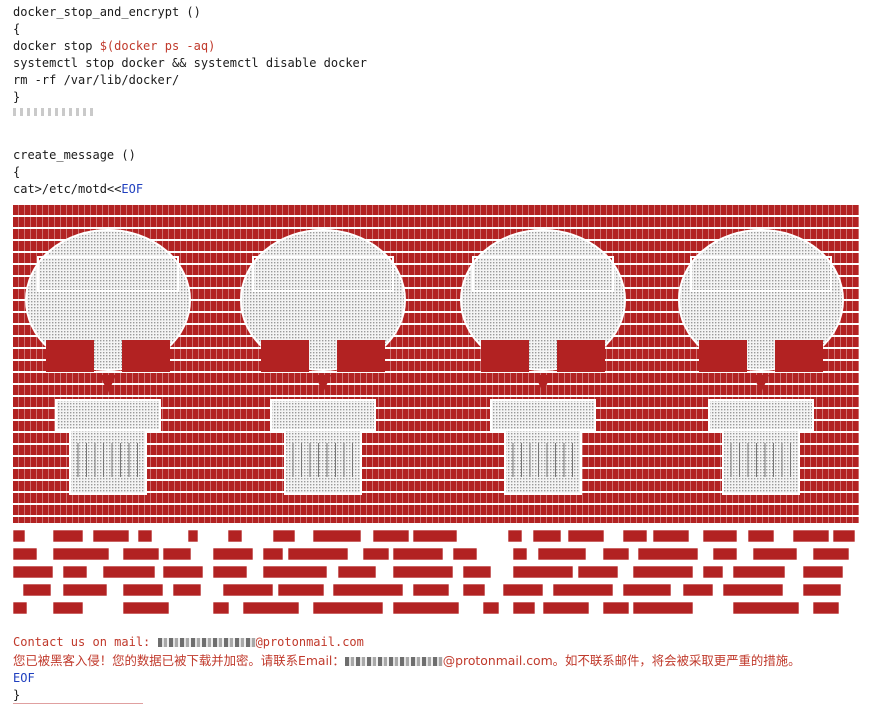 The height and width of the screenshot is (709, 871). I want to click on create-message-brace: {, so click(17, 172).